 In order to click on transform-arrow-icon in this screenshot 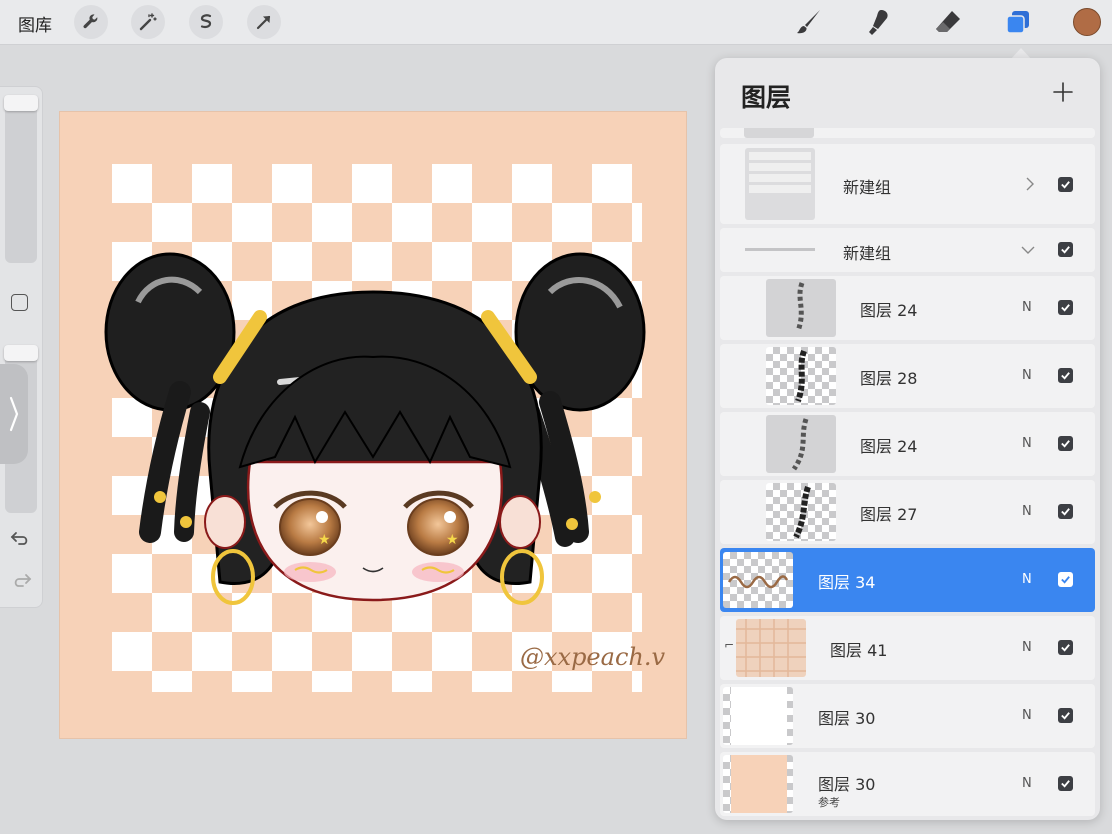, I will do `click(263, 22)`.